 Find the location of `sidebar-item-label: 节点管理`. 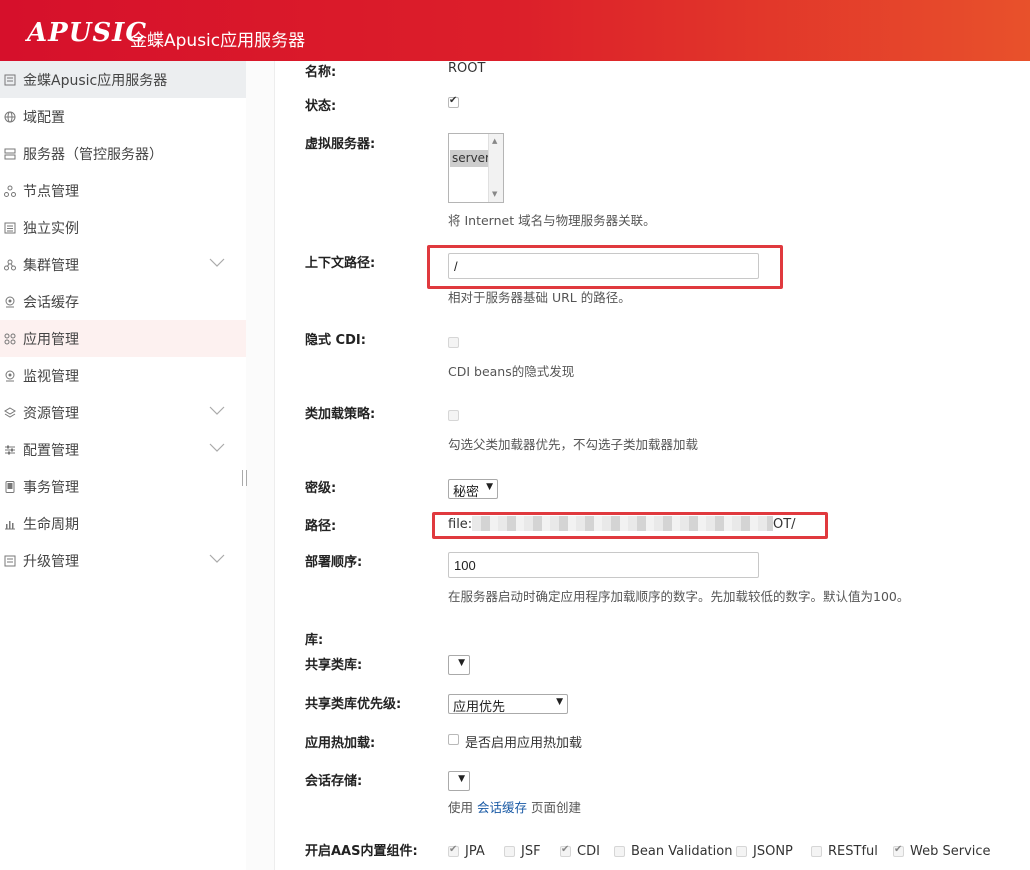

sidebar-item-label: 节点管理 is located at coordinates (51, 191).